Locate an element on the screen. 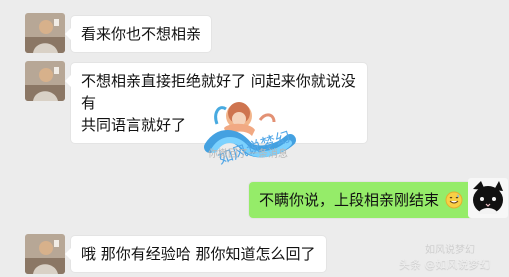 The height and width of the screenshot is (277, 509). cat-avatar-icon is located at coordinates (488, 198).